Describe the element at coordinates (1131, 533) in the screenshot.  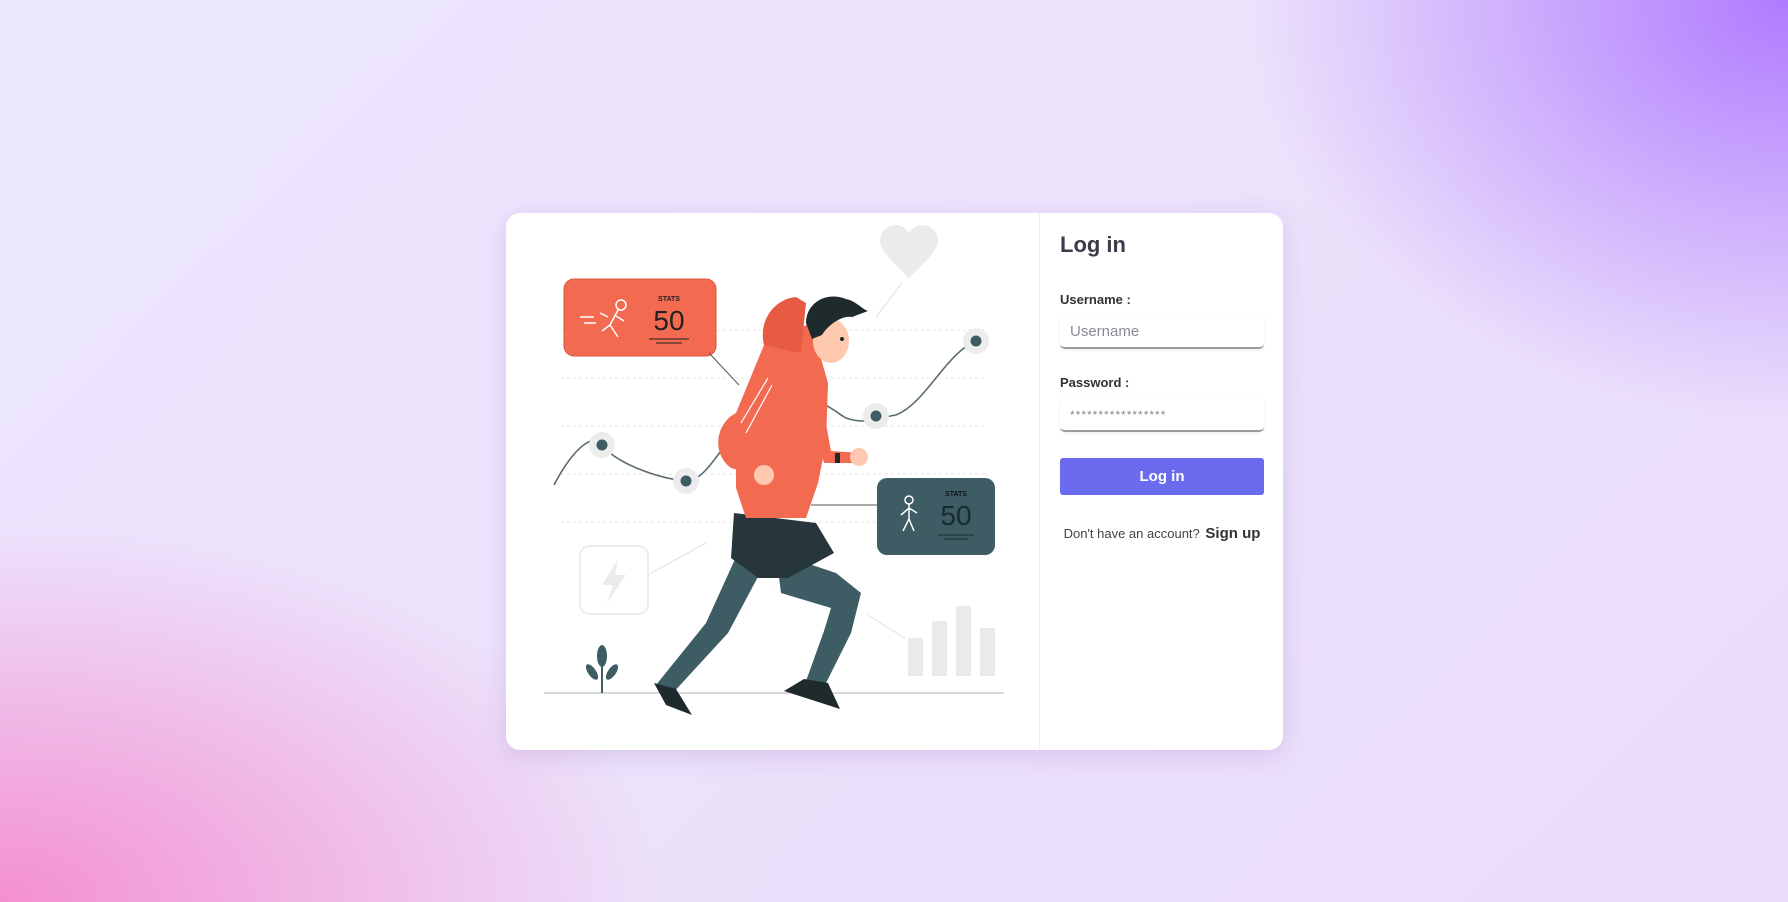
I see `signup-prompt: Don't have an account?` at that location.